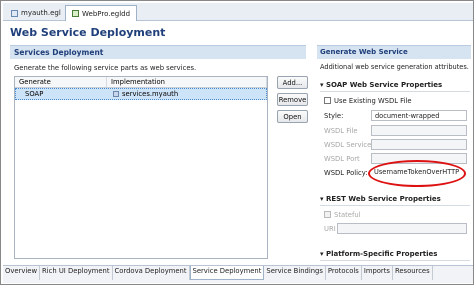 The height and width of the screenshot is (285, 474). I want to click on egl-file-icon, so click(14, 13).